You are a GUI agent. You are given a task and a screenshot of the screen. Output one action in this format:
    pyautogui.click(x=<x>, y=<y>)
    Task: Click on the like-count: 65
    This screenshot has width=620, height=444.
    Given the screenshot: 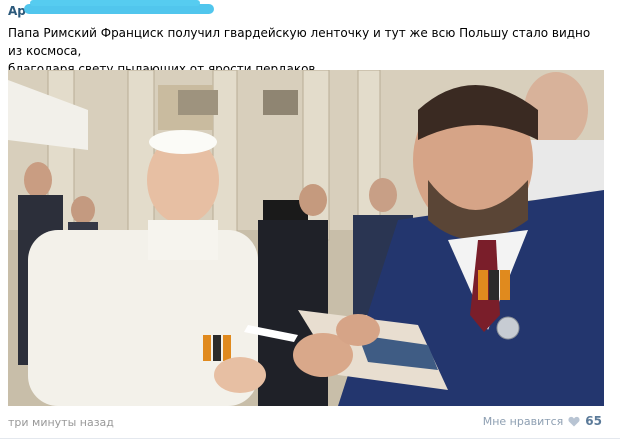 What is the action you would take?
    pyautogui.click(x=593, y=421)
    